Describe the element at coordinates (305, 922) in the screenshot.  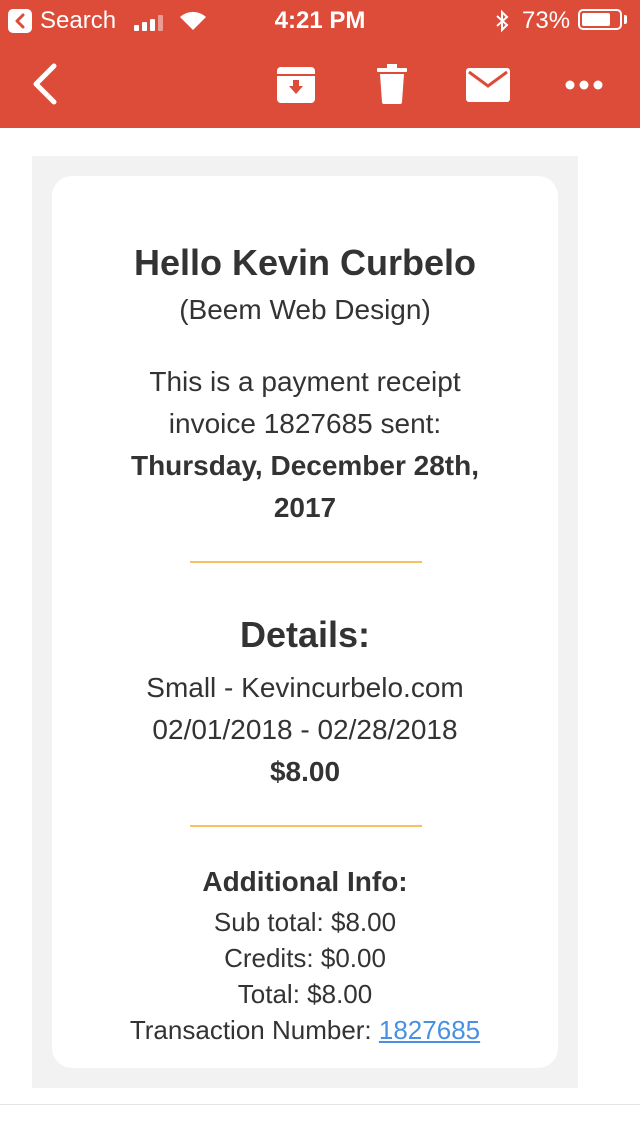
I see `subtotal-line: Sub total: $8.00` at that location.